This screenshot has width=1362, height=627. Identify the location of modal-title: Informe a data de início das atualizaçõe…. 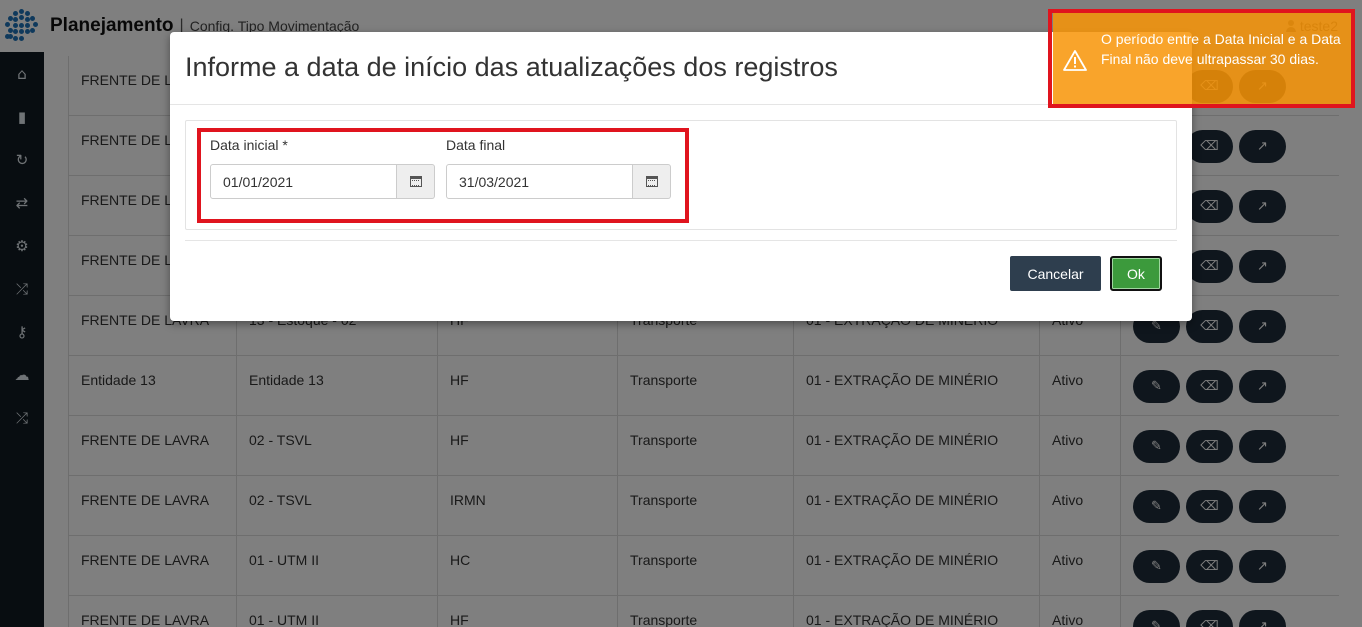
(511, 67).